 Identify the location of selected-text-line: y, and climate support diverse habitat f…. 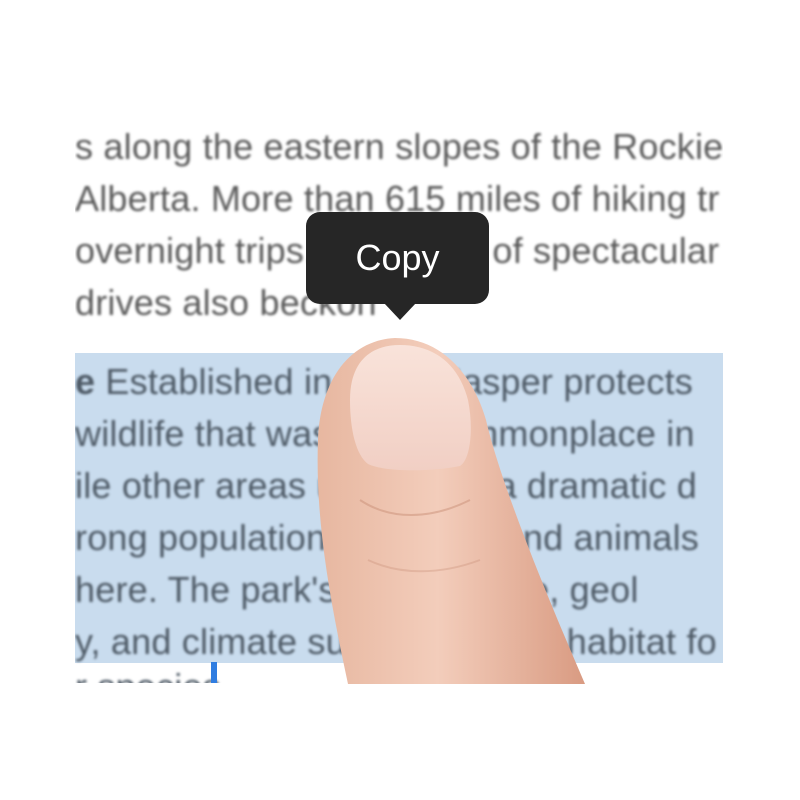
(396, 641).